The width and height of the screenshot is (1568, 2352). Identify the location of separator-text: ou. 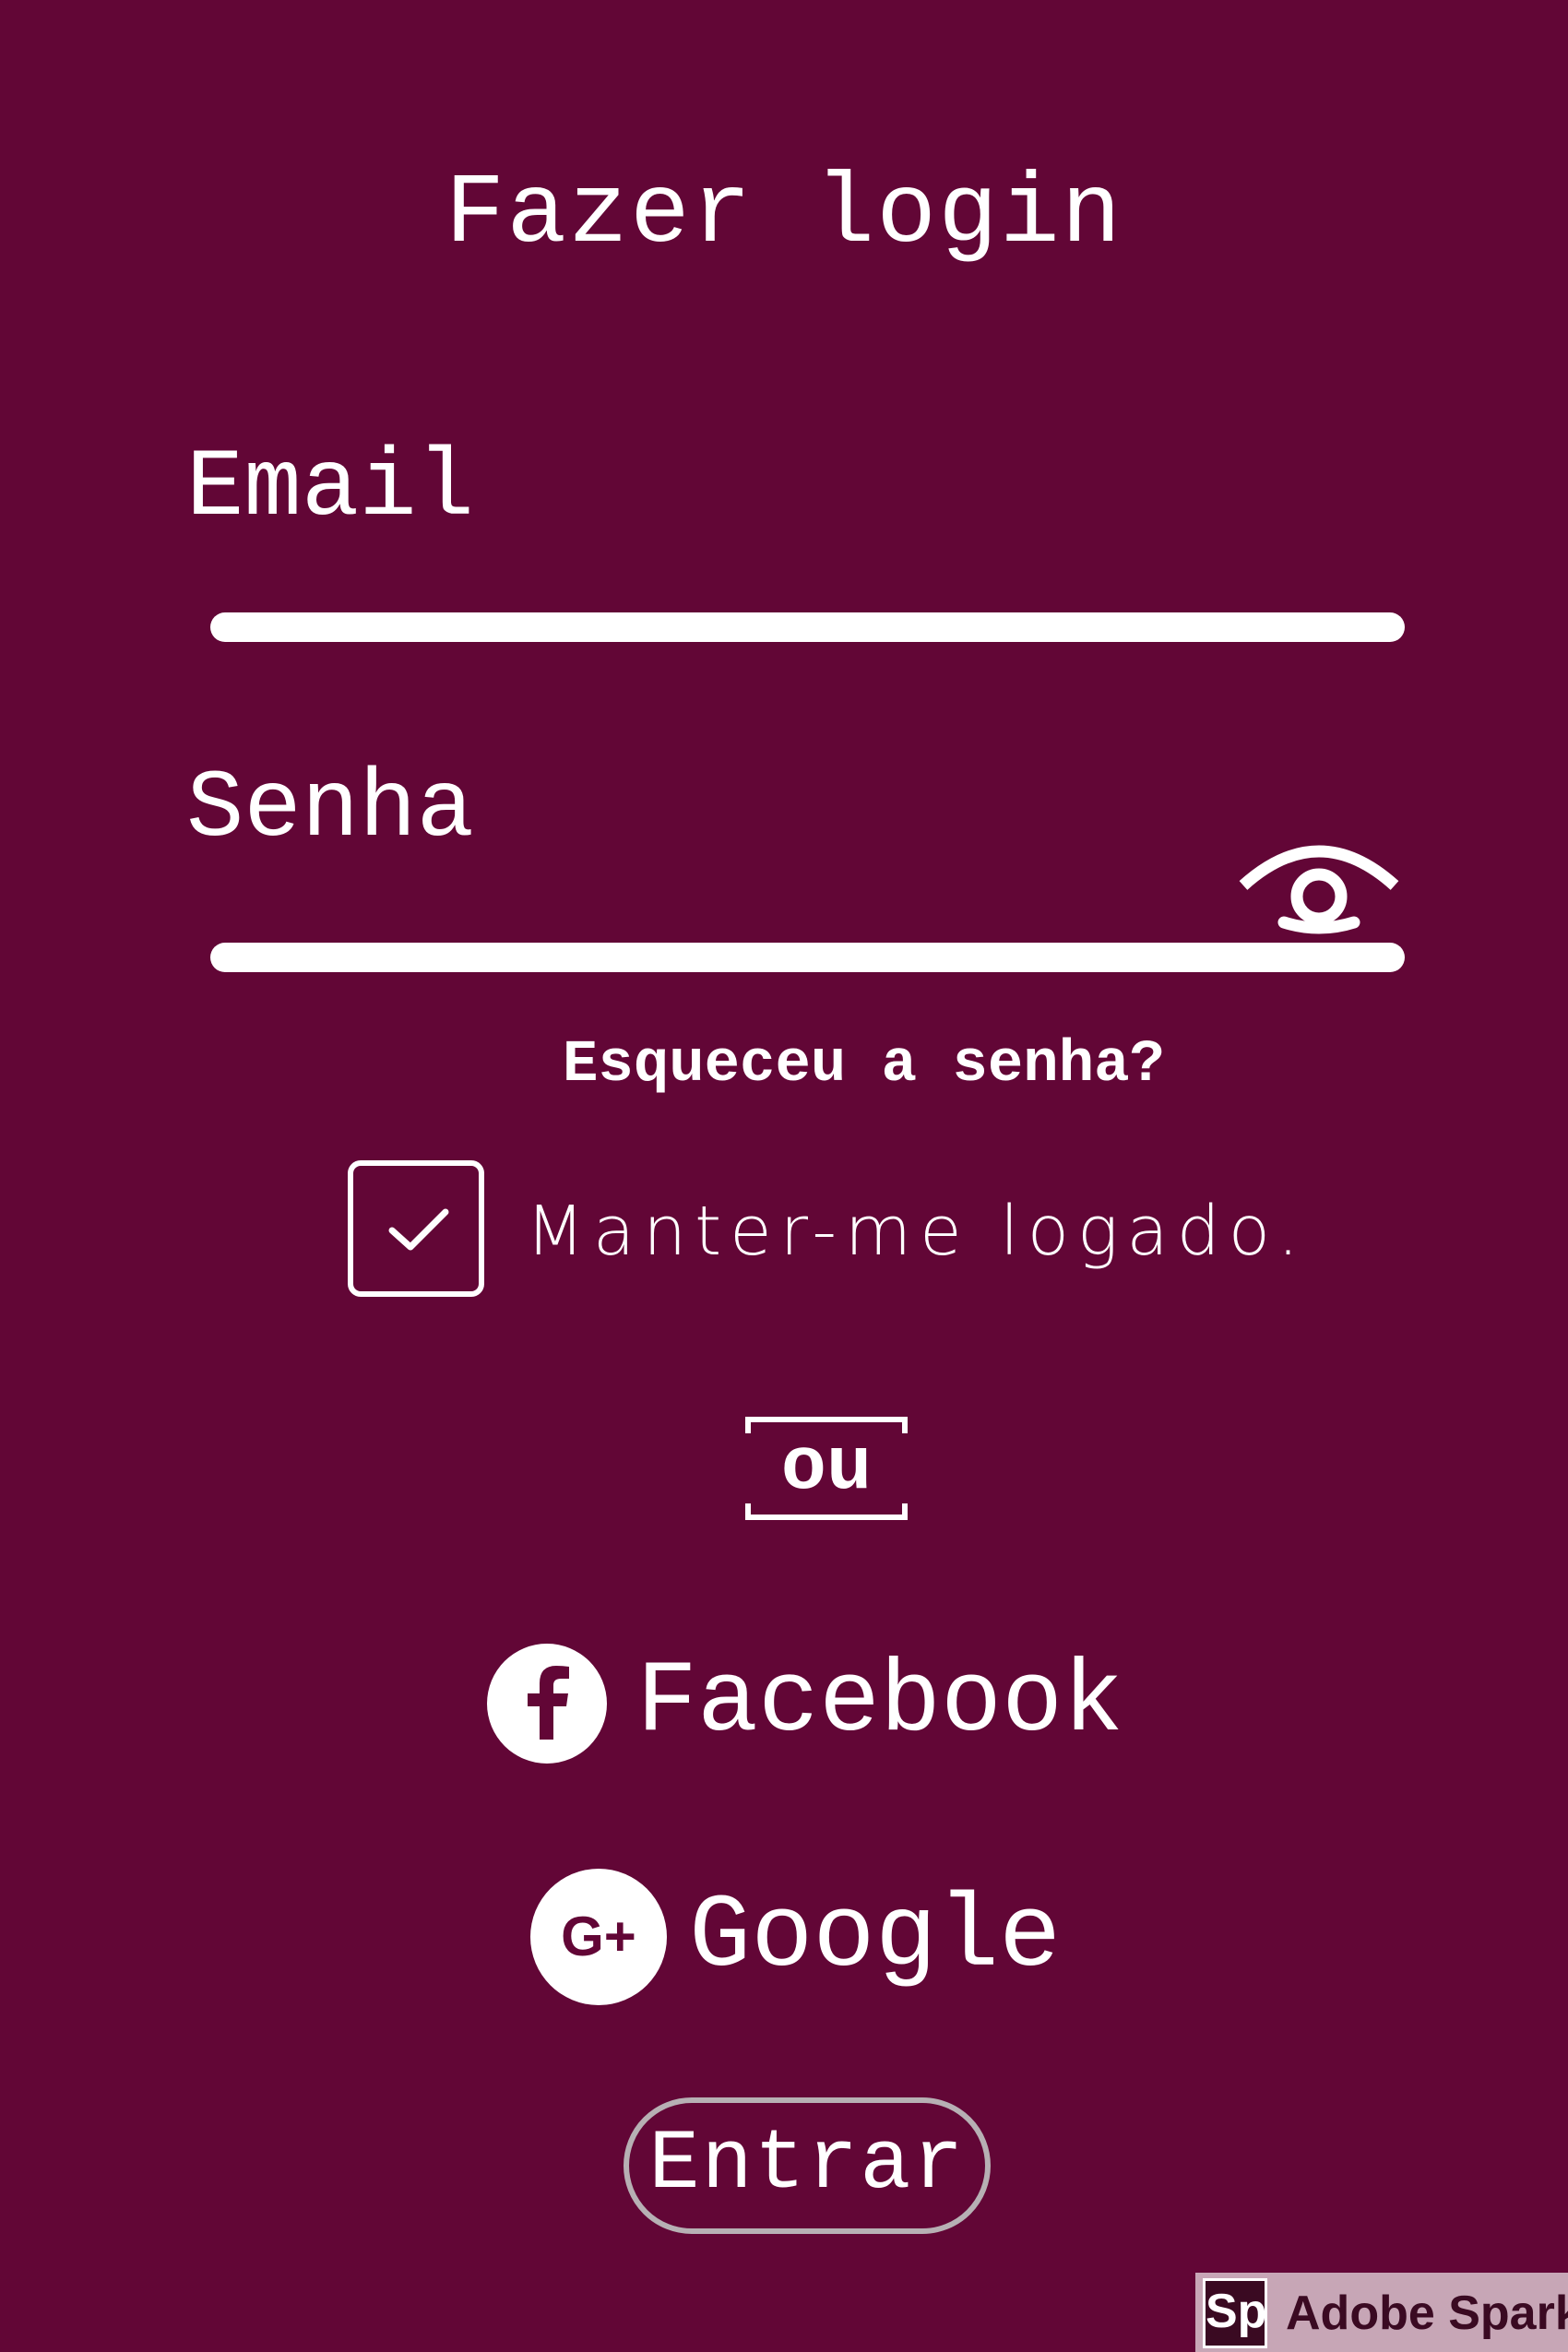
(826, 1468).